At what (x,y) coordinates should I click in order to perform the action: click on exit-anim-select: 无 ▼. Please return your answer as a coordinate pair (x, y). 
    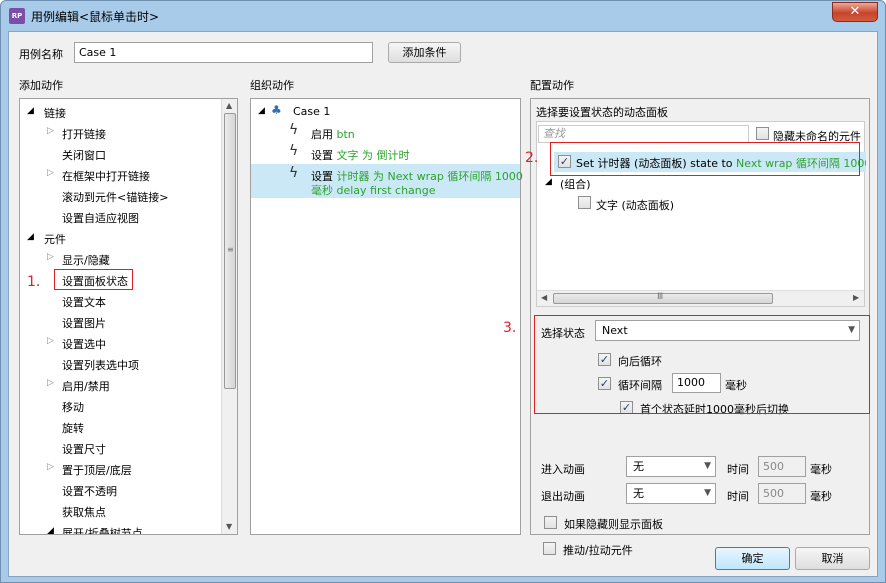
    Looking at the image, I should click on (671, 493).